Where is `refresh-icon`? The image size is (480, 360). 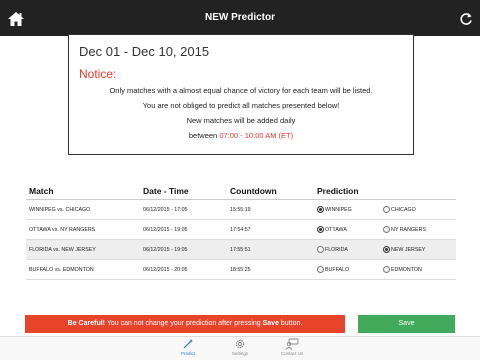 refresh-icon is located at coordinates (466, 19).